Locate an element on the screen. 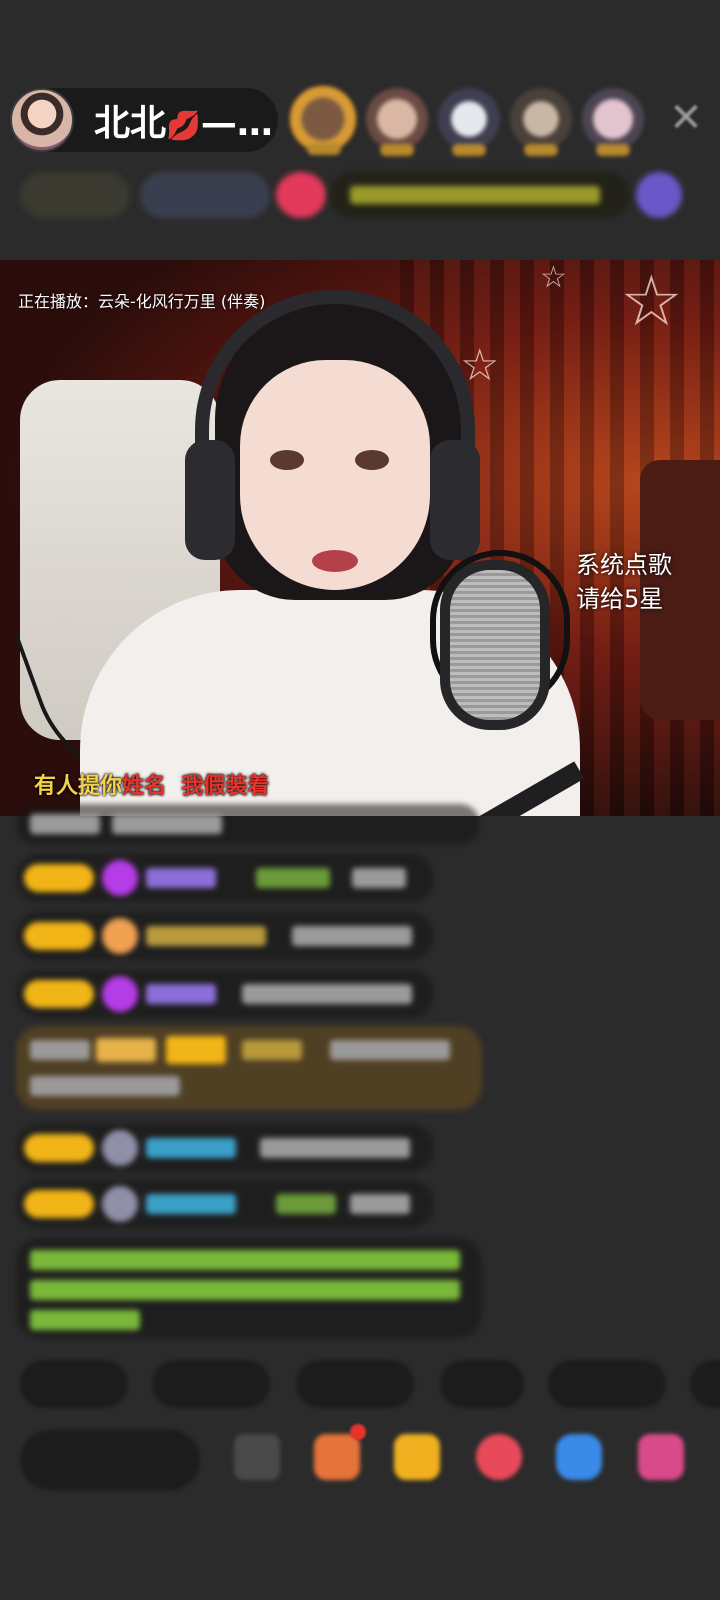  quick-reply-row is located at coordinates (360, 1384).